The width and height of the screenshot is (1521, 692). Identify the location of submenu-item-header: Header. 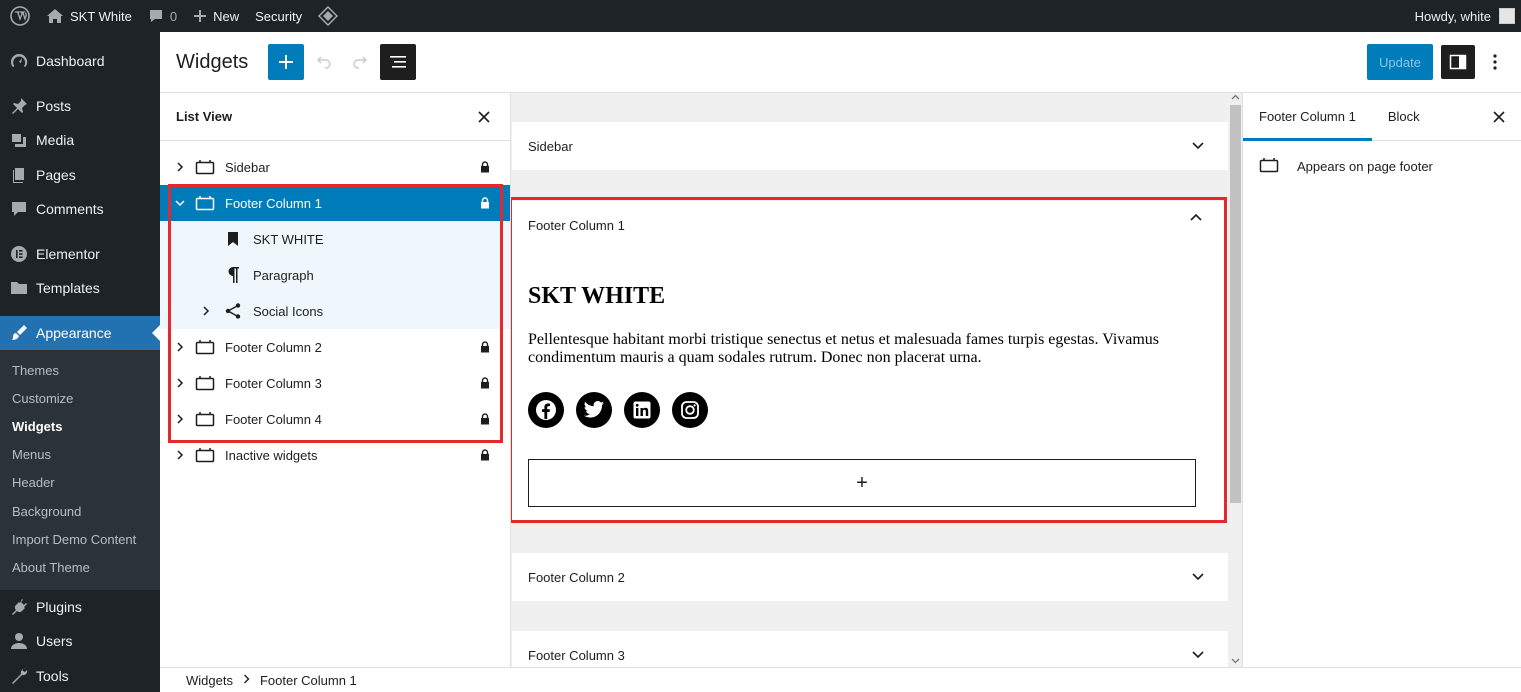
(80, 483).